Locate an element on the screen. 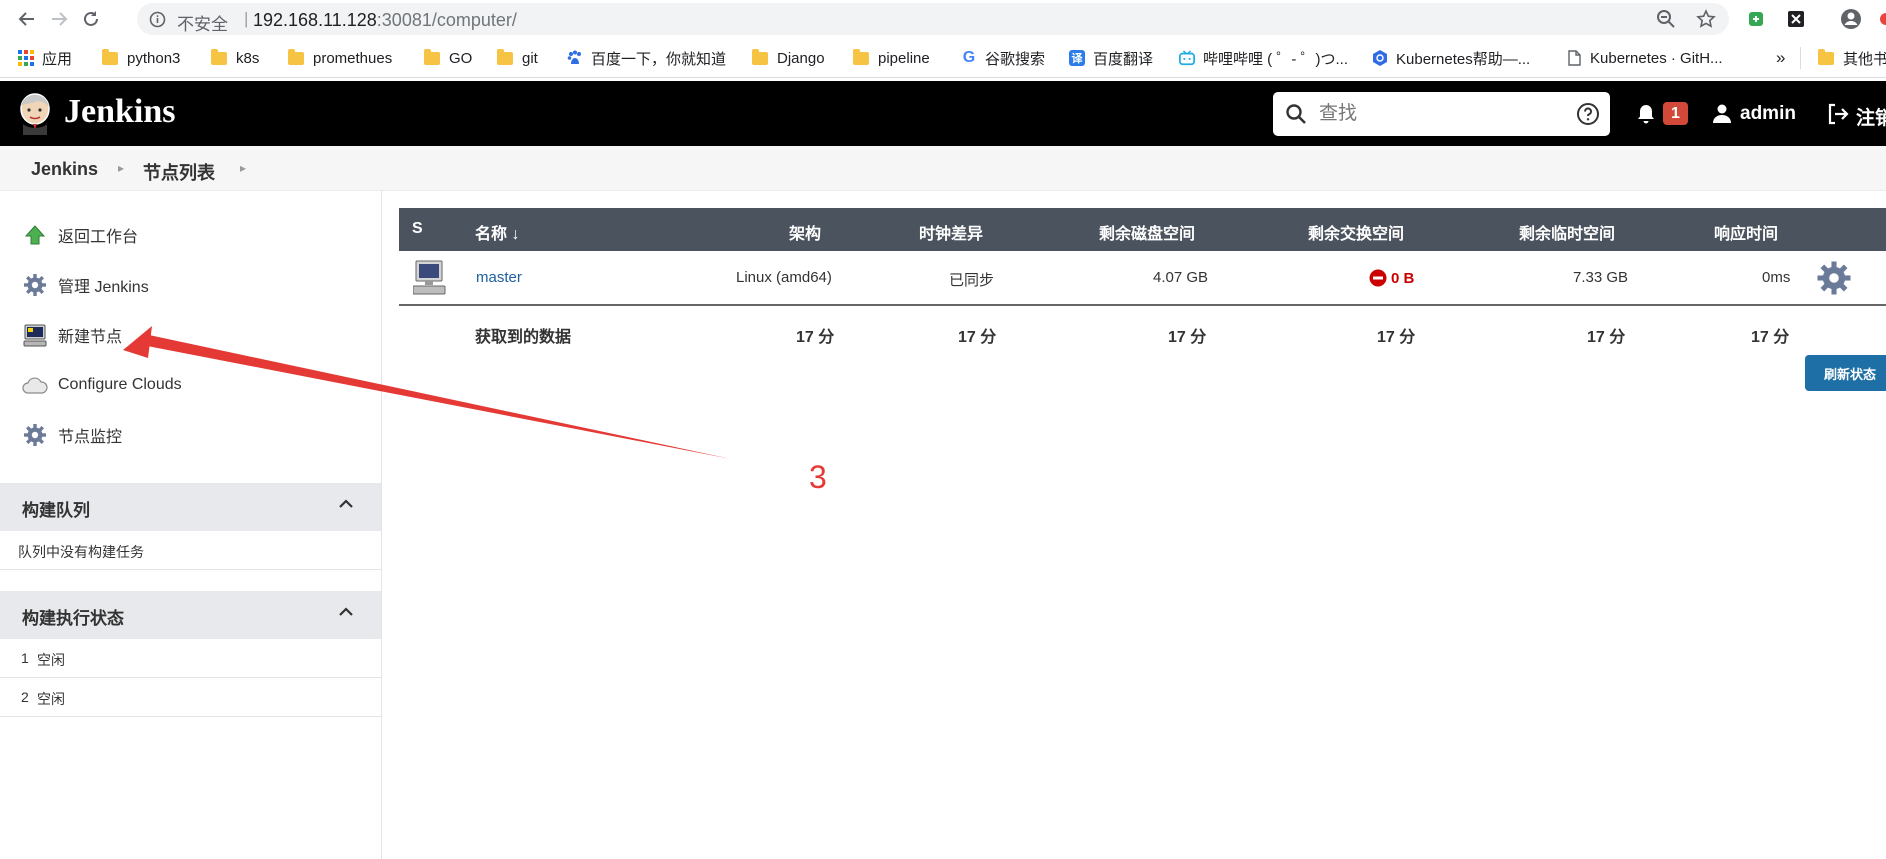  info-icon is located at coordinates (157, 19).